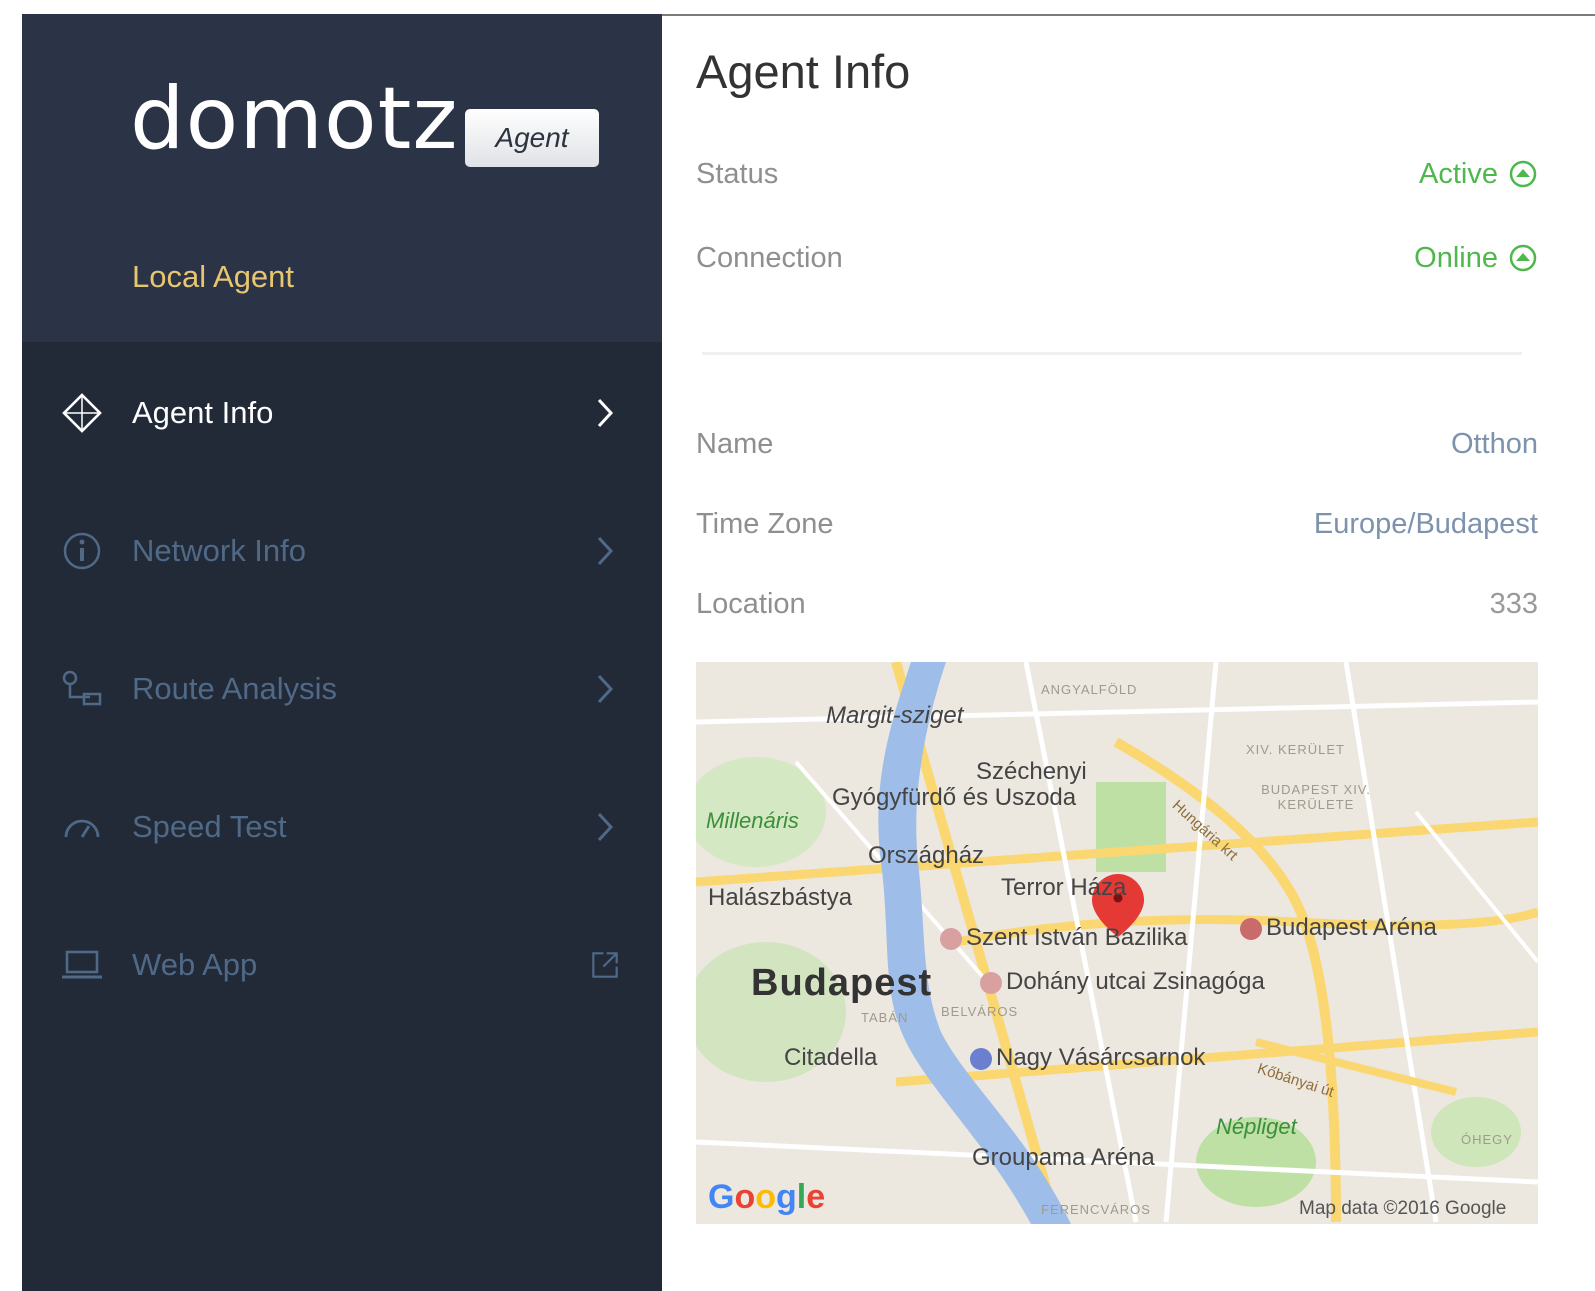 This screenshot has width=1595, height=1291. I want to click on map-label: Groupama Aréna, so click(1063, 1157).